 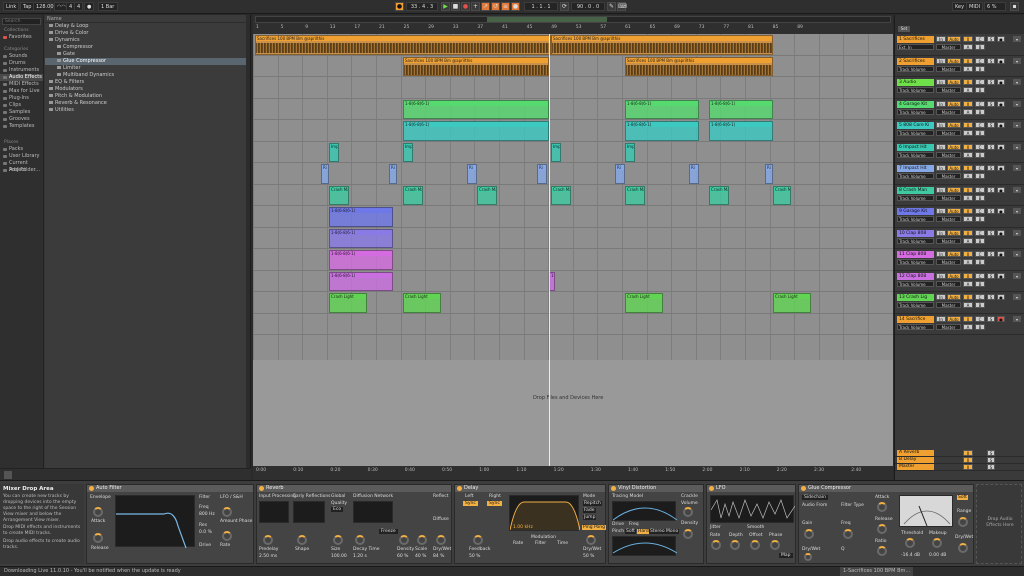 What do you see at coordinates (422, 6) in the screenshot?
I see `position-display: 33 . 4 . 3` at bounding box center [422, 6].